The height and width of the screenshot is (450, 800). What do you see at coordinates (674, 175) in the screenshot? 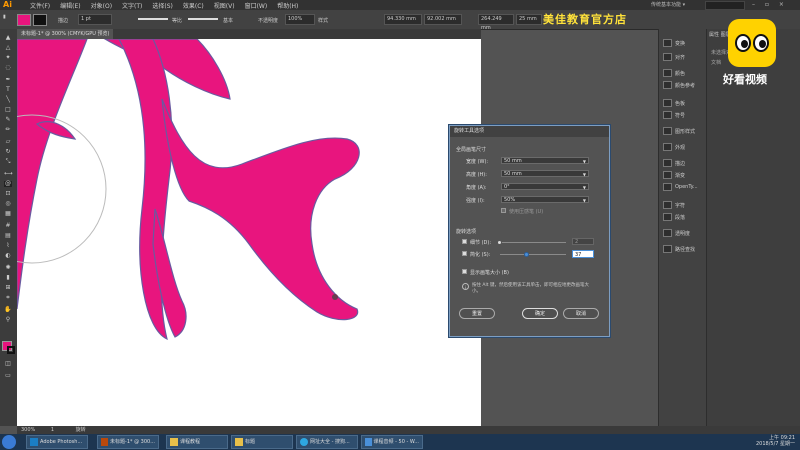
I see `panel-gradient: 渐变` at bounding box center [674, 175].